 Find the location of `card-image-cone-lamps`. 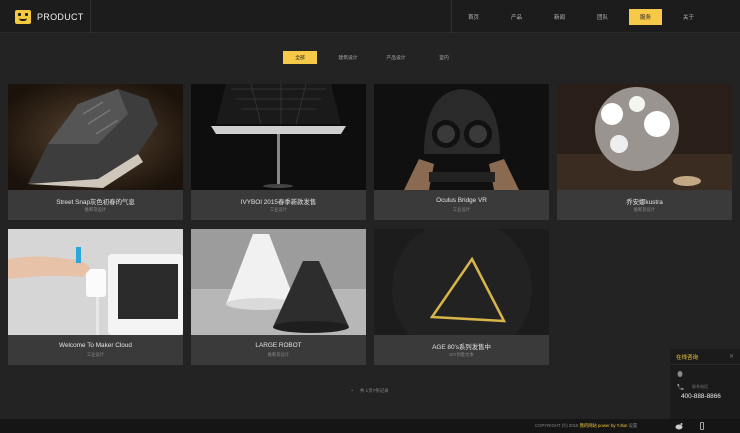

card-image-cone-lamps is located at coordinates (278, 282).